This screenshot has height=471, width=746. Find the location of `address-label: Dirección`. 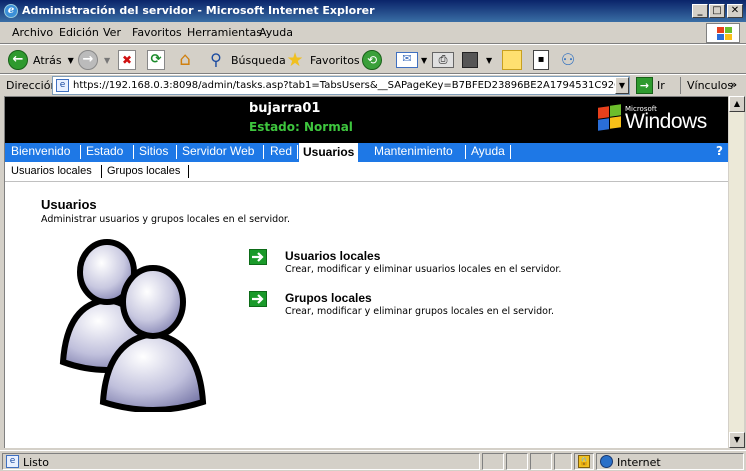

address-label: Dirección is located at coordinates (32, 85).